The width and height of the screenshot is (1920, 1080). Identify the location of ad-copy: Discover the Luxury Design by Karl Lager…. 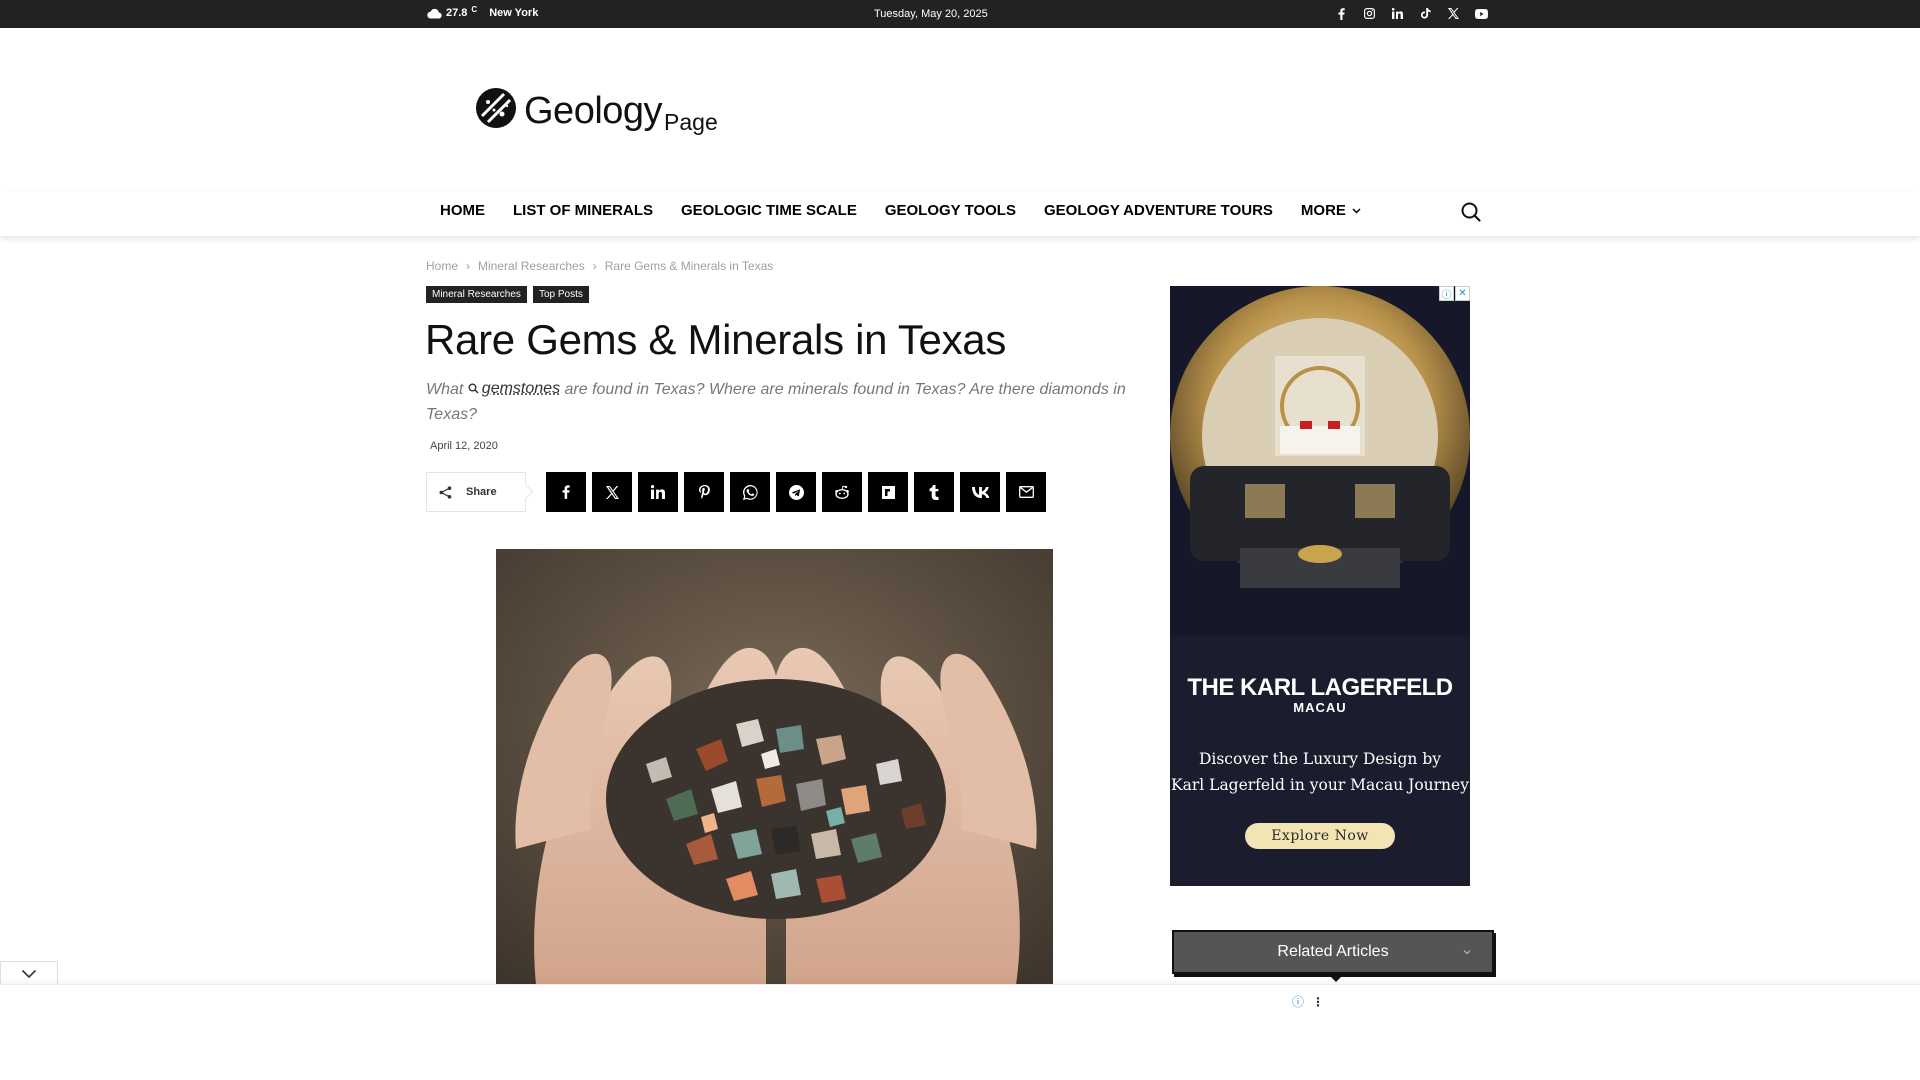
(1320, 772).